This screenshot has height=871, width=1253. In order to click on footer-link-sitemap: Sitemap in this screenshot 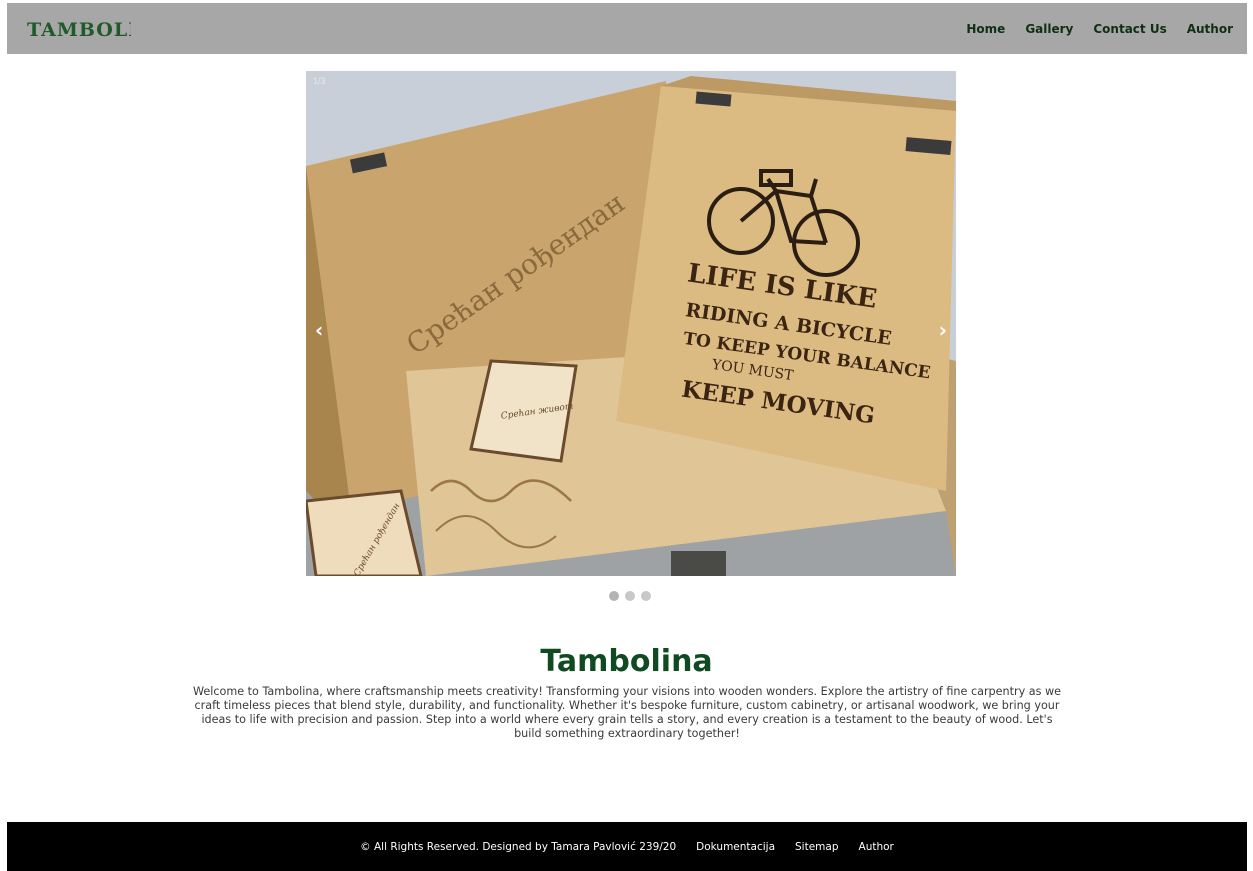, I will do `click(817, 847)`.